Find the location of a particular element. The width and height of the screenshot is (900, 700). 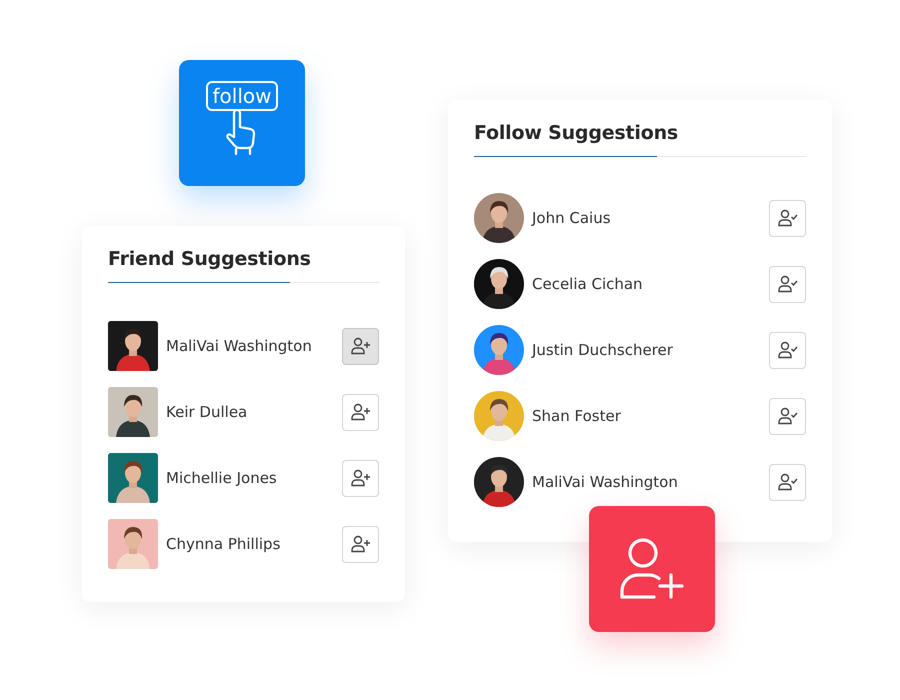

card-title: Friend Suggestions is located at coordinates (210, 260).